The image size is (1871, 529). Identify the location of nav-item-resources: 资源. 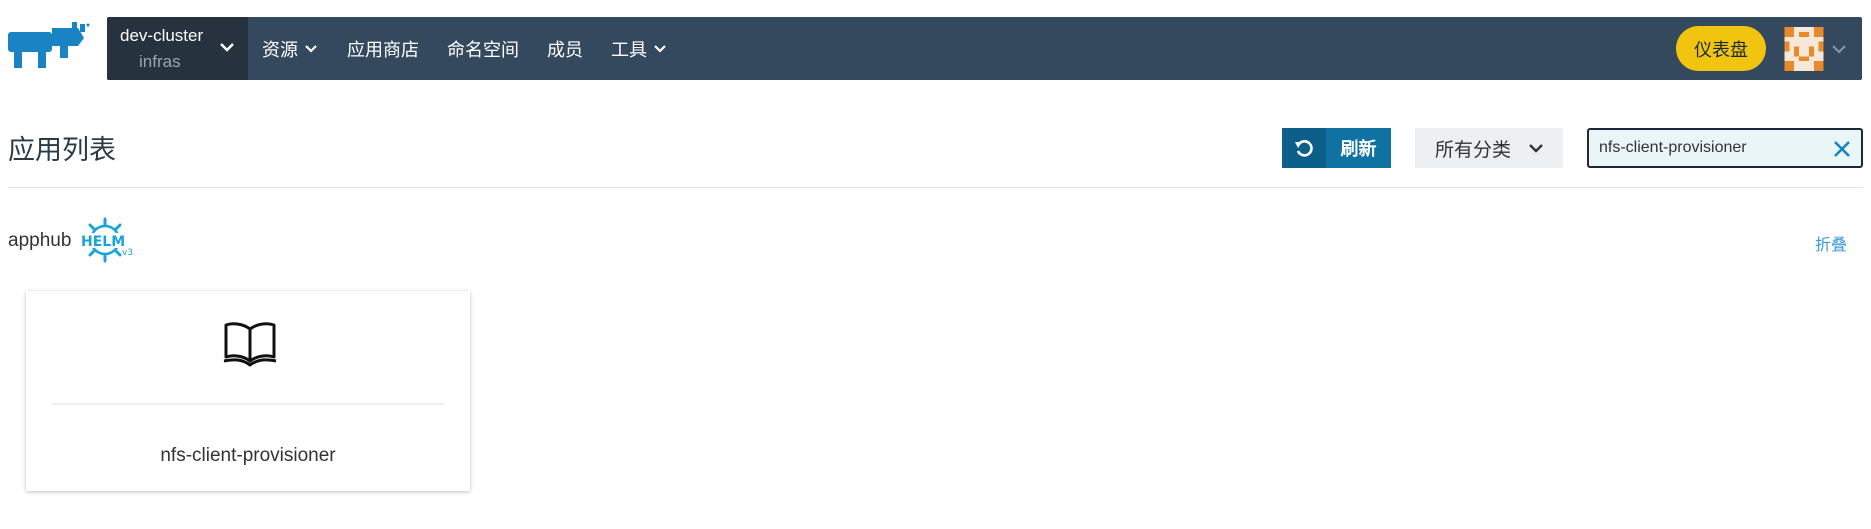
(290, 49).